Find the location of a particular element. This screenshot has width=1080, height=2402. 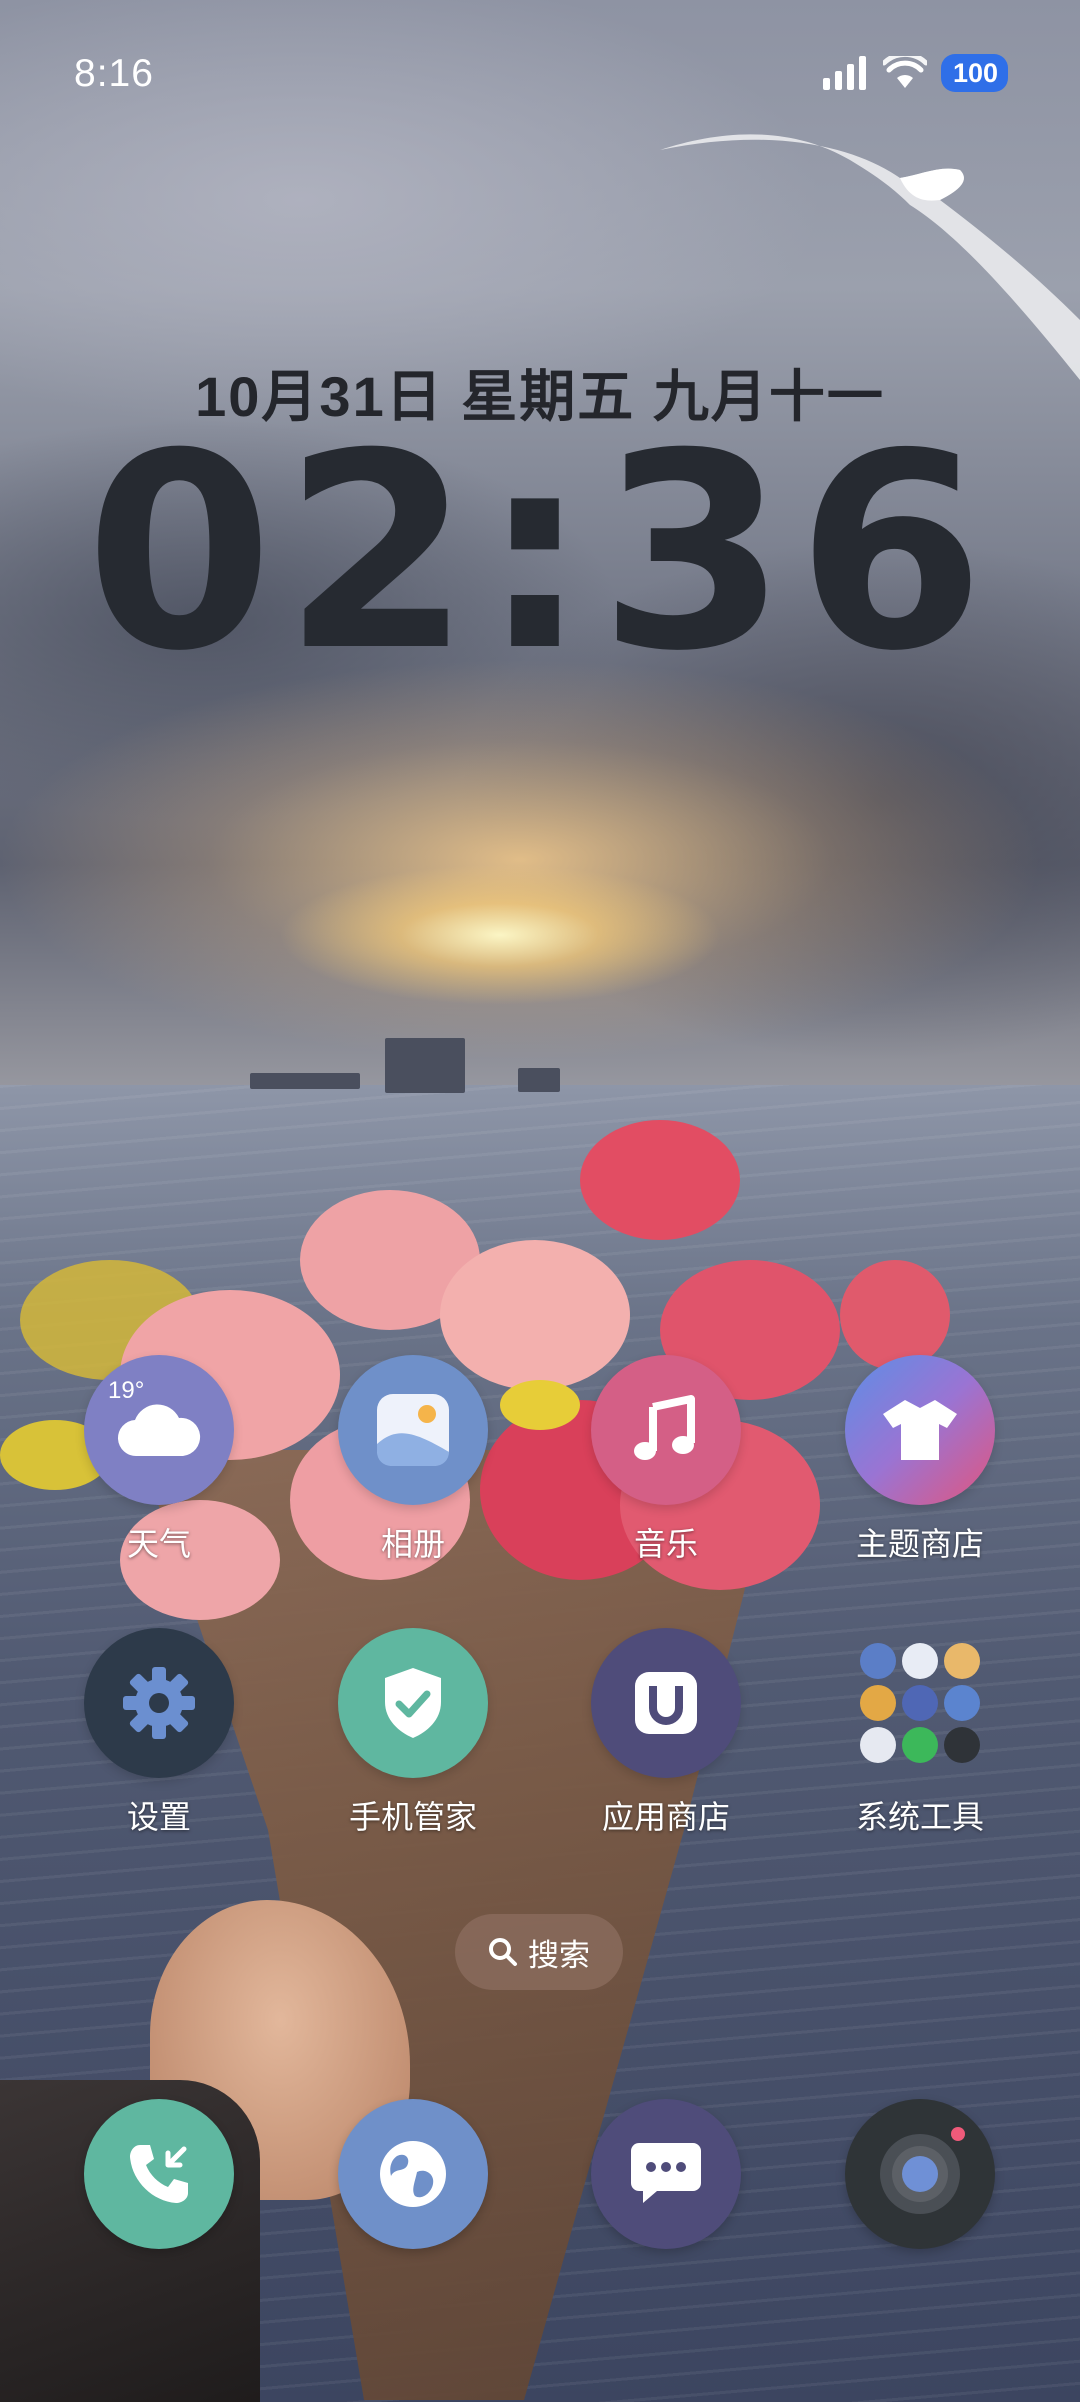

folder-system-tools: 系统工具 is located at coordinates (920, 1733).